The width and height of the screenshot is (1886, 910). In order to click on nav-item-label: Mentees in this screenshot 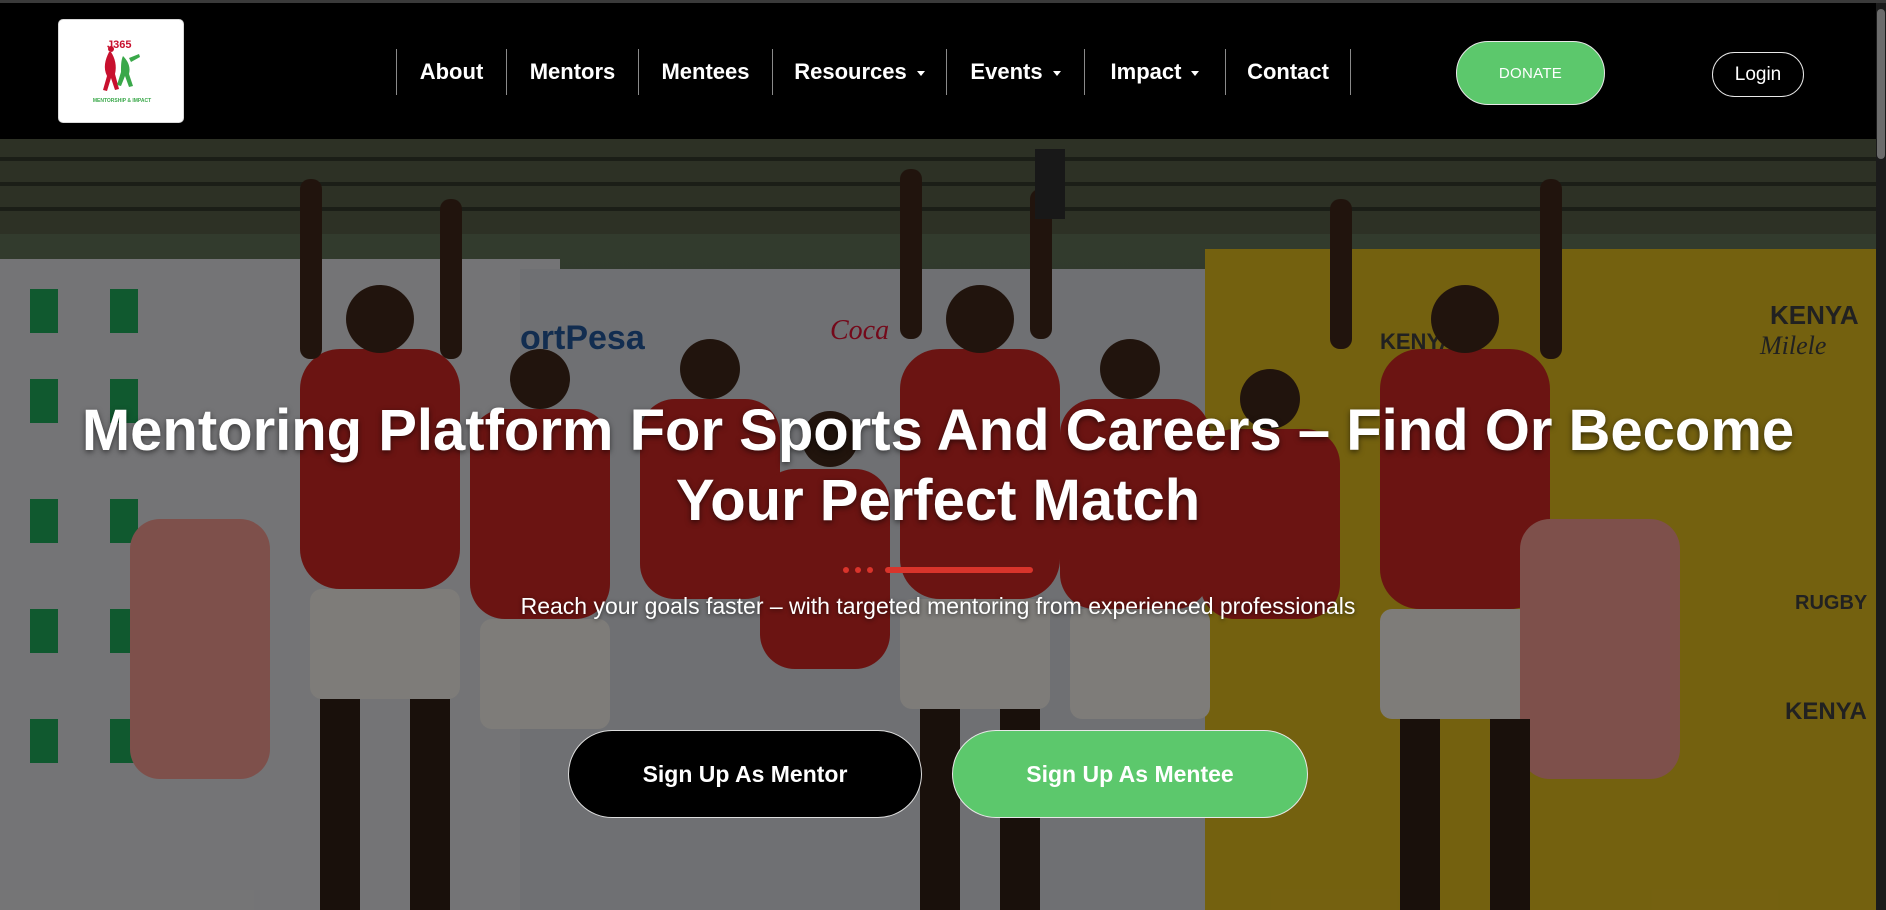, I will do `click(705, 71)`.